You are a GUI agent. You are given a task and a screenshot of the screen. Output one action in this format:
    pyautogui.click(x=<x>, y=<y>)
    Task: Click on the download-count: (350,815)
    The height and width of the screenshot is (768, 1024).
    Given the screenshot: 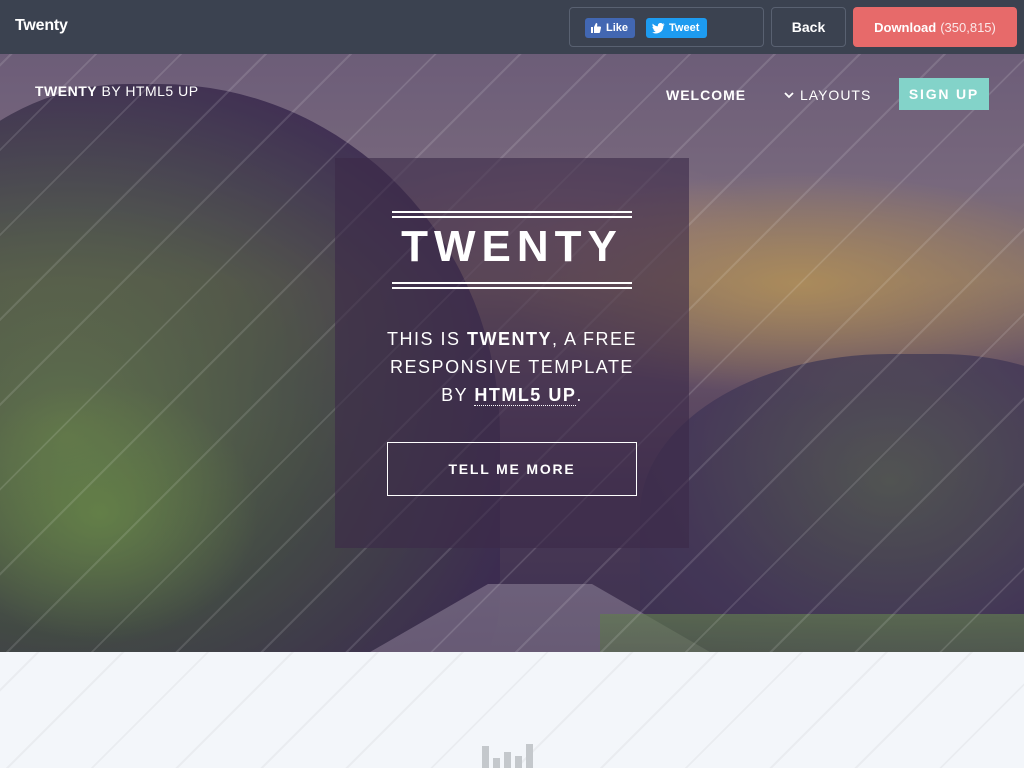 What is the action you would take?
    pyautogui.click(x=968, y=27)
    